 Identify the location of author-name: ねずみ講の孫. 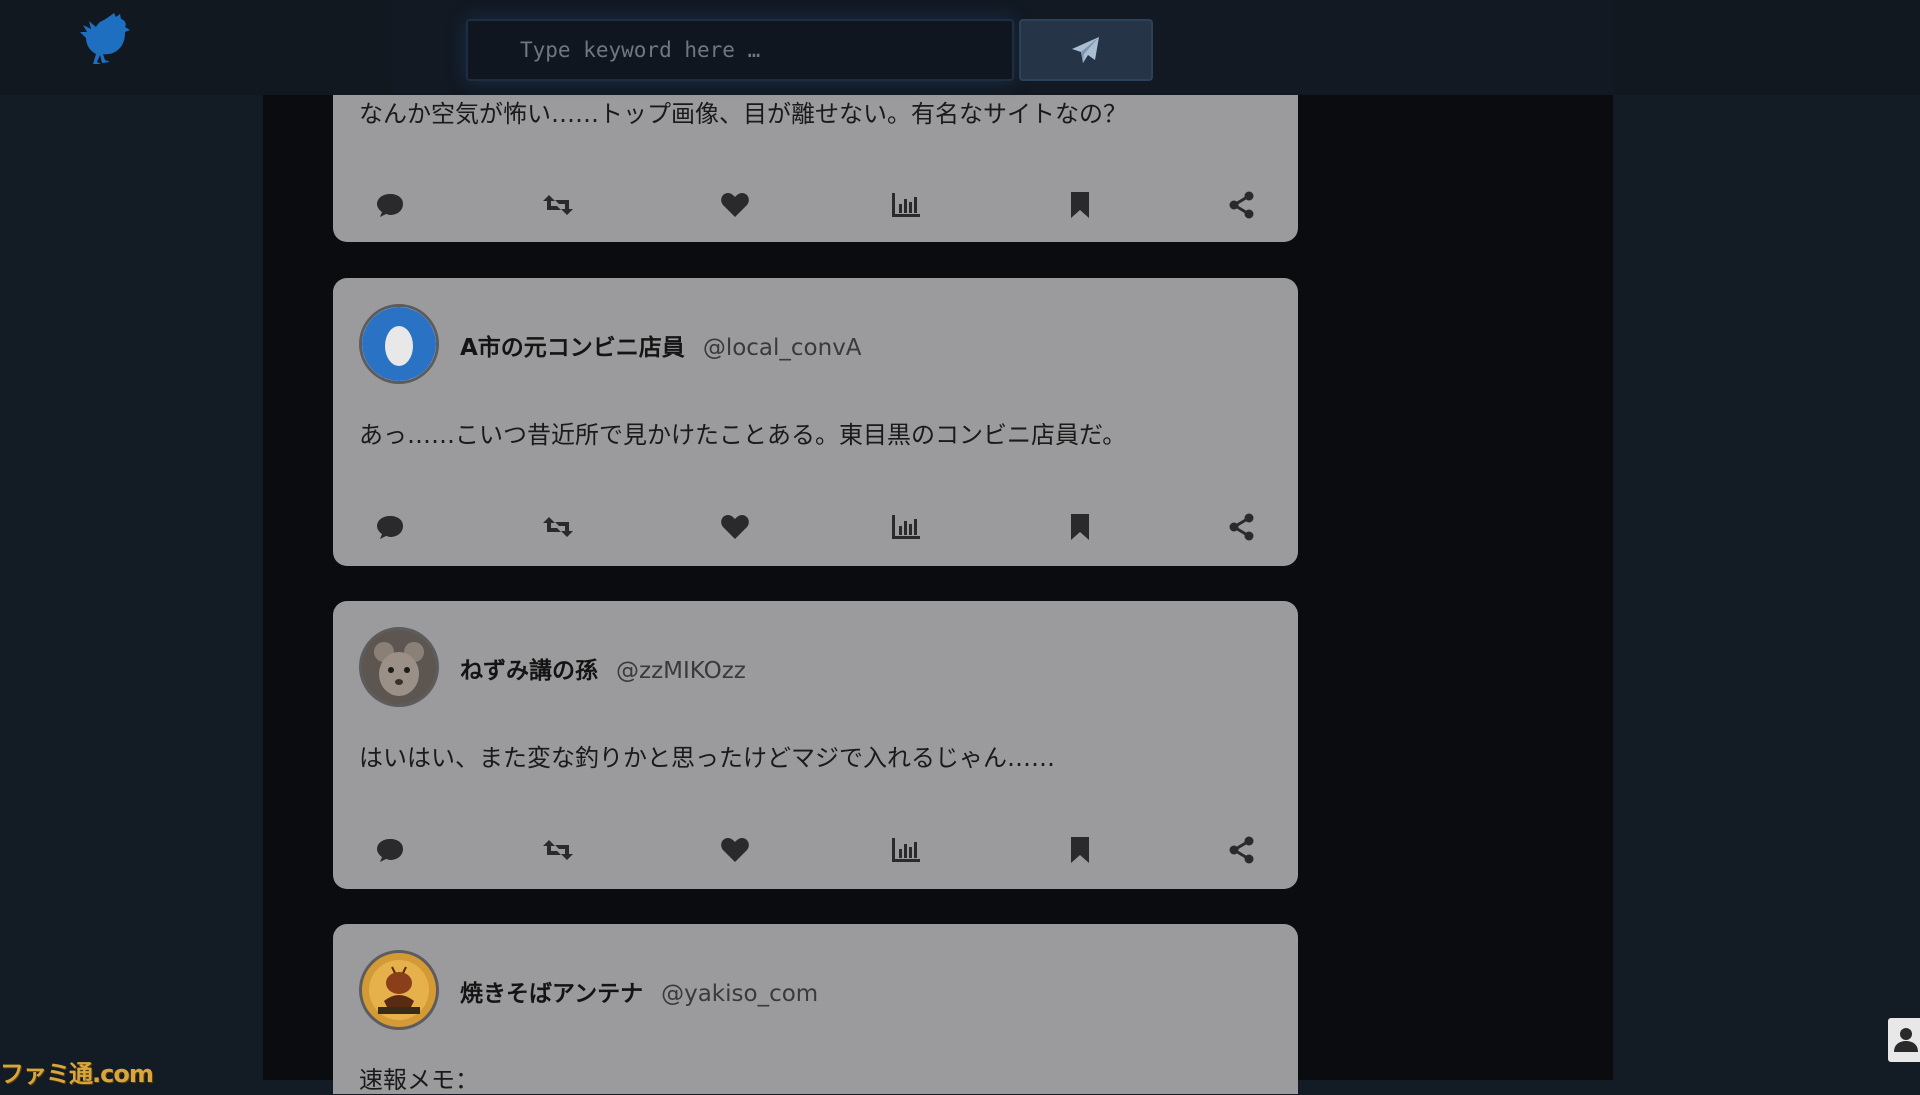
(529, 671).